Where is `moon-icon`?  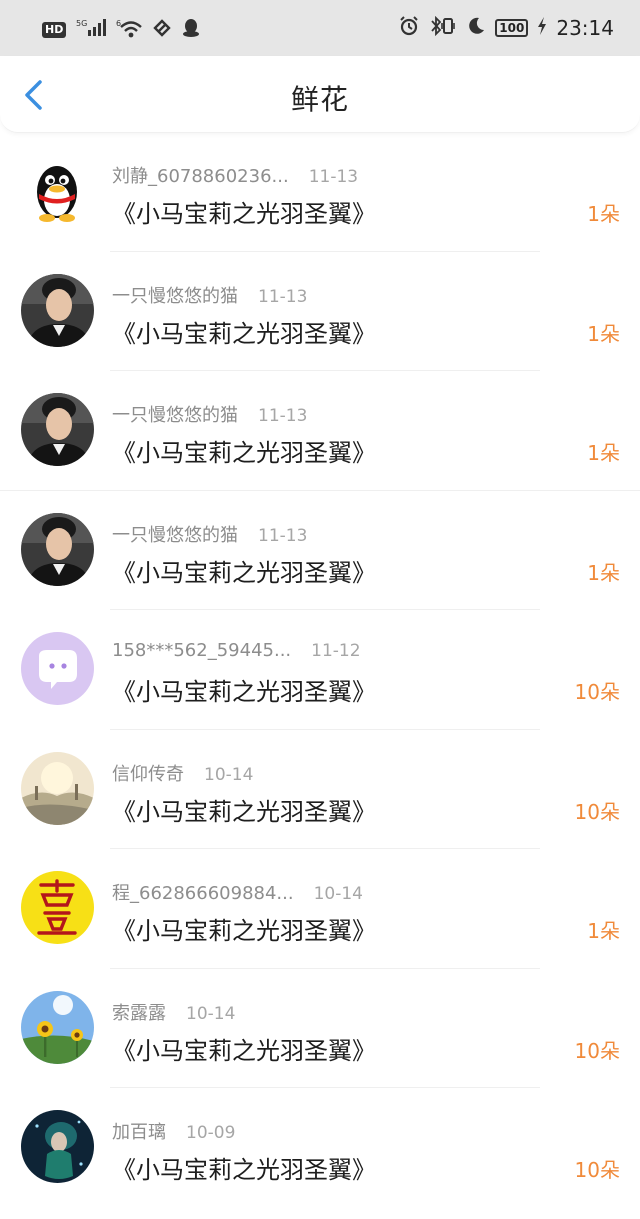 moon-icon is located at coordinates (476, 28).